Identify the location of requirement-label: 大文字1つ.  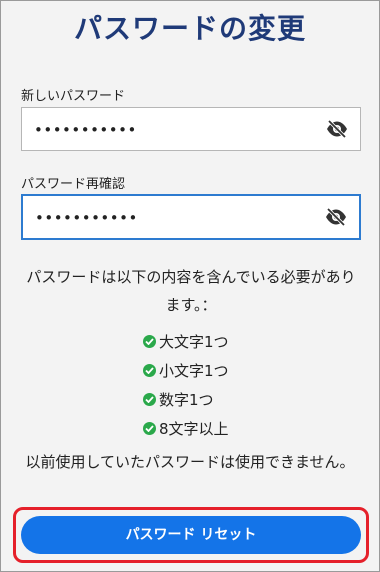
(194, 342).